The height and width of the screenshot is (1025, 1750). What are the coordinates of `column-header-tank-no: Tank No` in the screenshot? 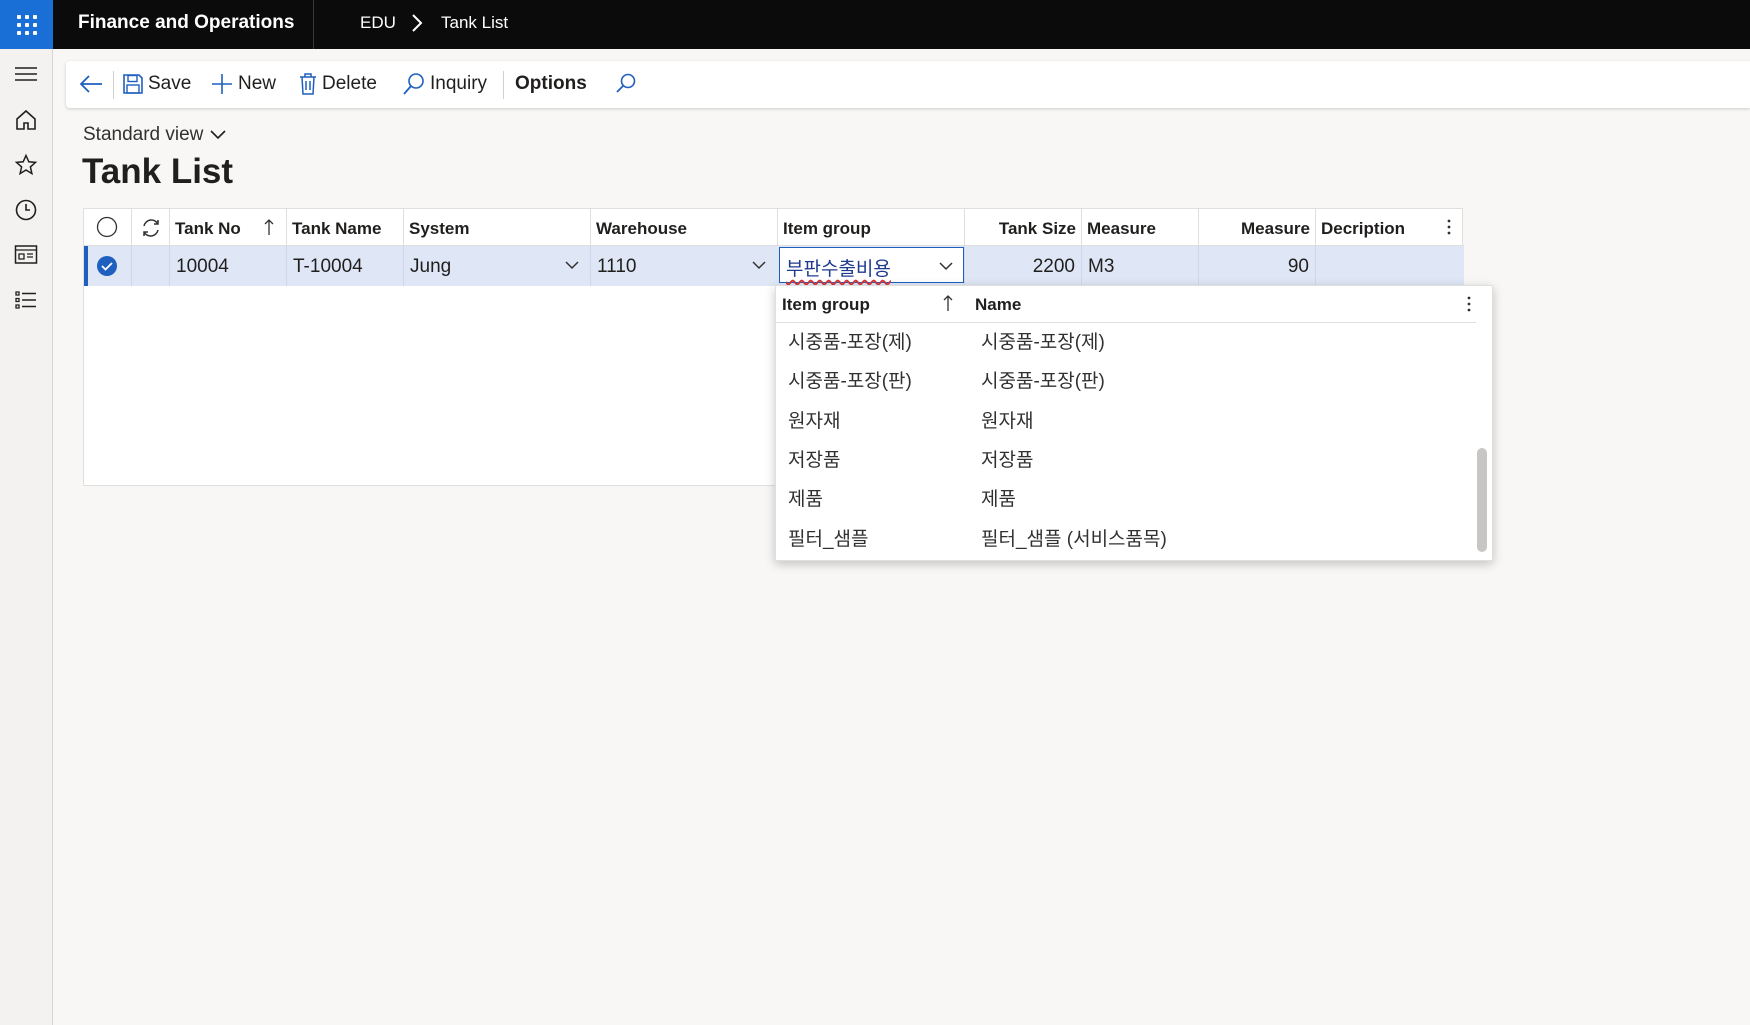 It's located at (227, 227).